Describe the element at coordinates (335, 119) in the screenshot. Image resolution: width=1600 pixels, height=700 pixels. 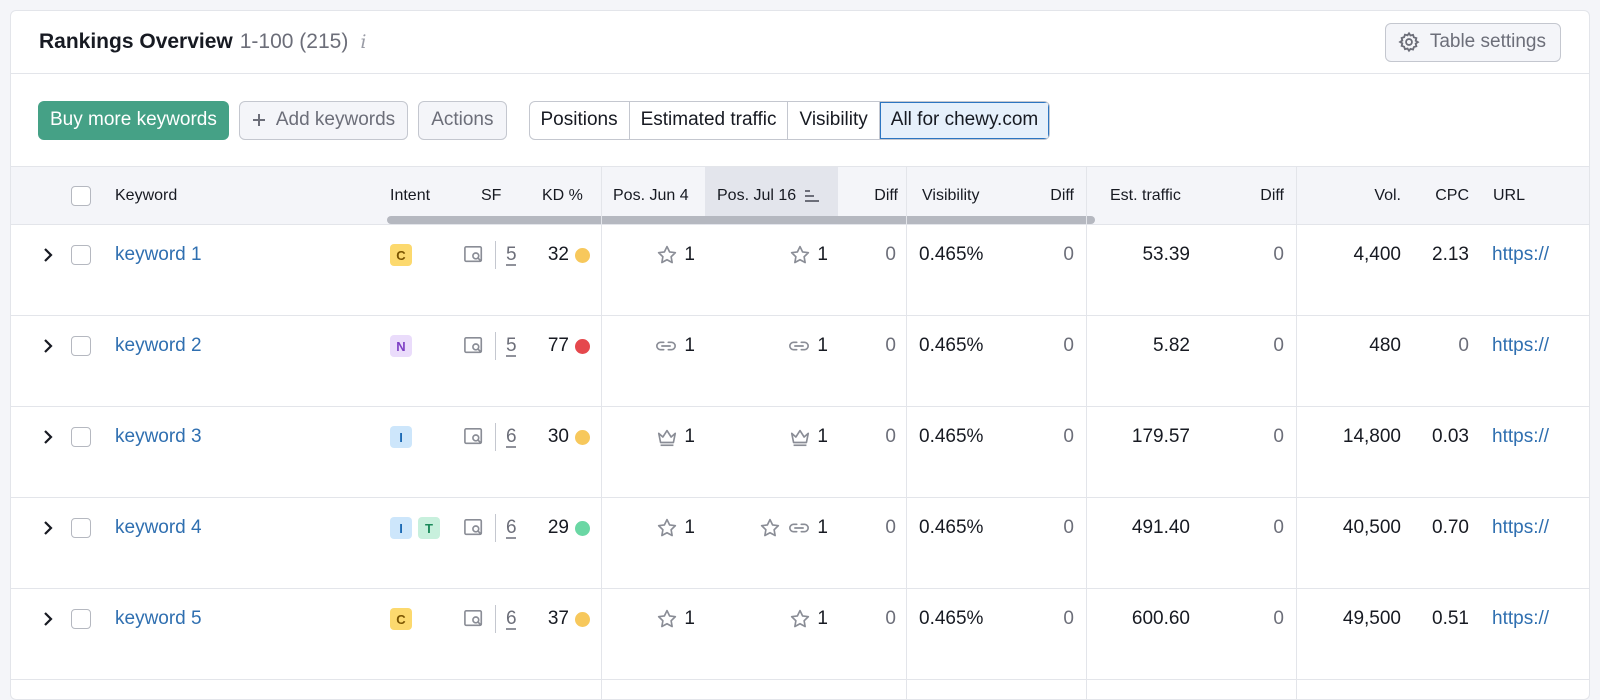
I see `add-keywords-label: Add keywords` at that location.